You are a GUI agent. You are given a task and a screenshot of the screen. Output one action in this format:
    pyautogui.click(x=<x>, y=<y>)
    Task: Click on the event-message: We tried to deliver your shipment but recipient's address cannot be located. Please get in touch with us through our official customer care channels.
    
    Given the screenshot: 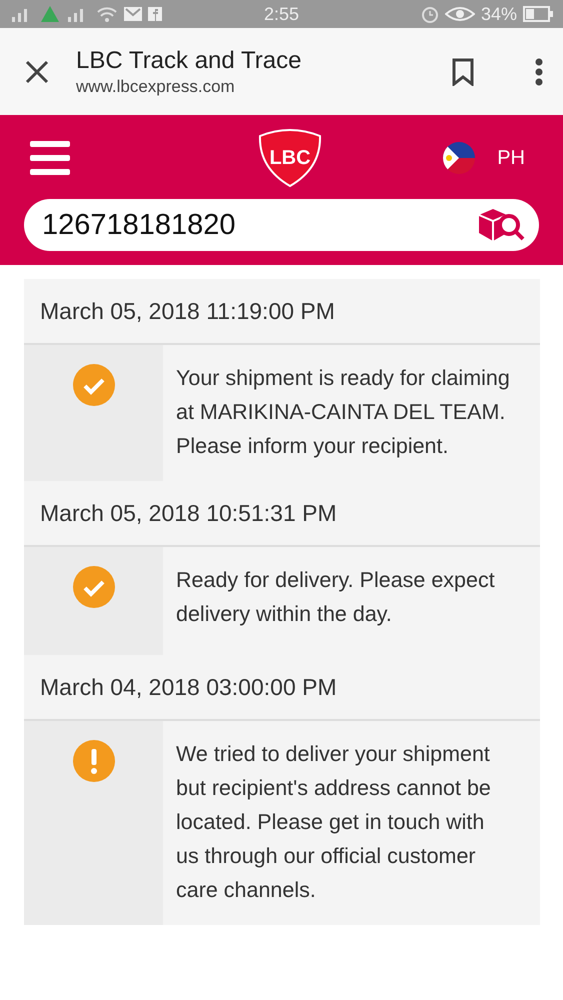 What is the action you would take?
    pyautogui.click(x=333, y=822)
    